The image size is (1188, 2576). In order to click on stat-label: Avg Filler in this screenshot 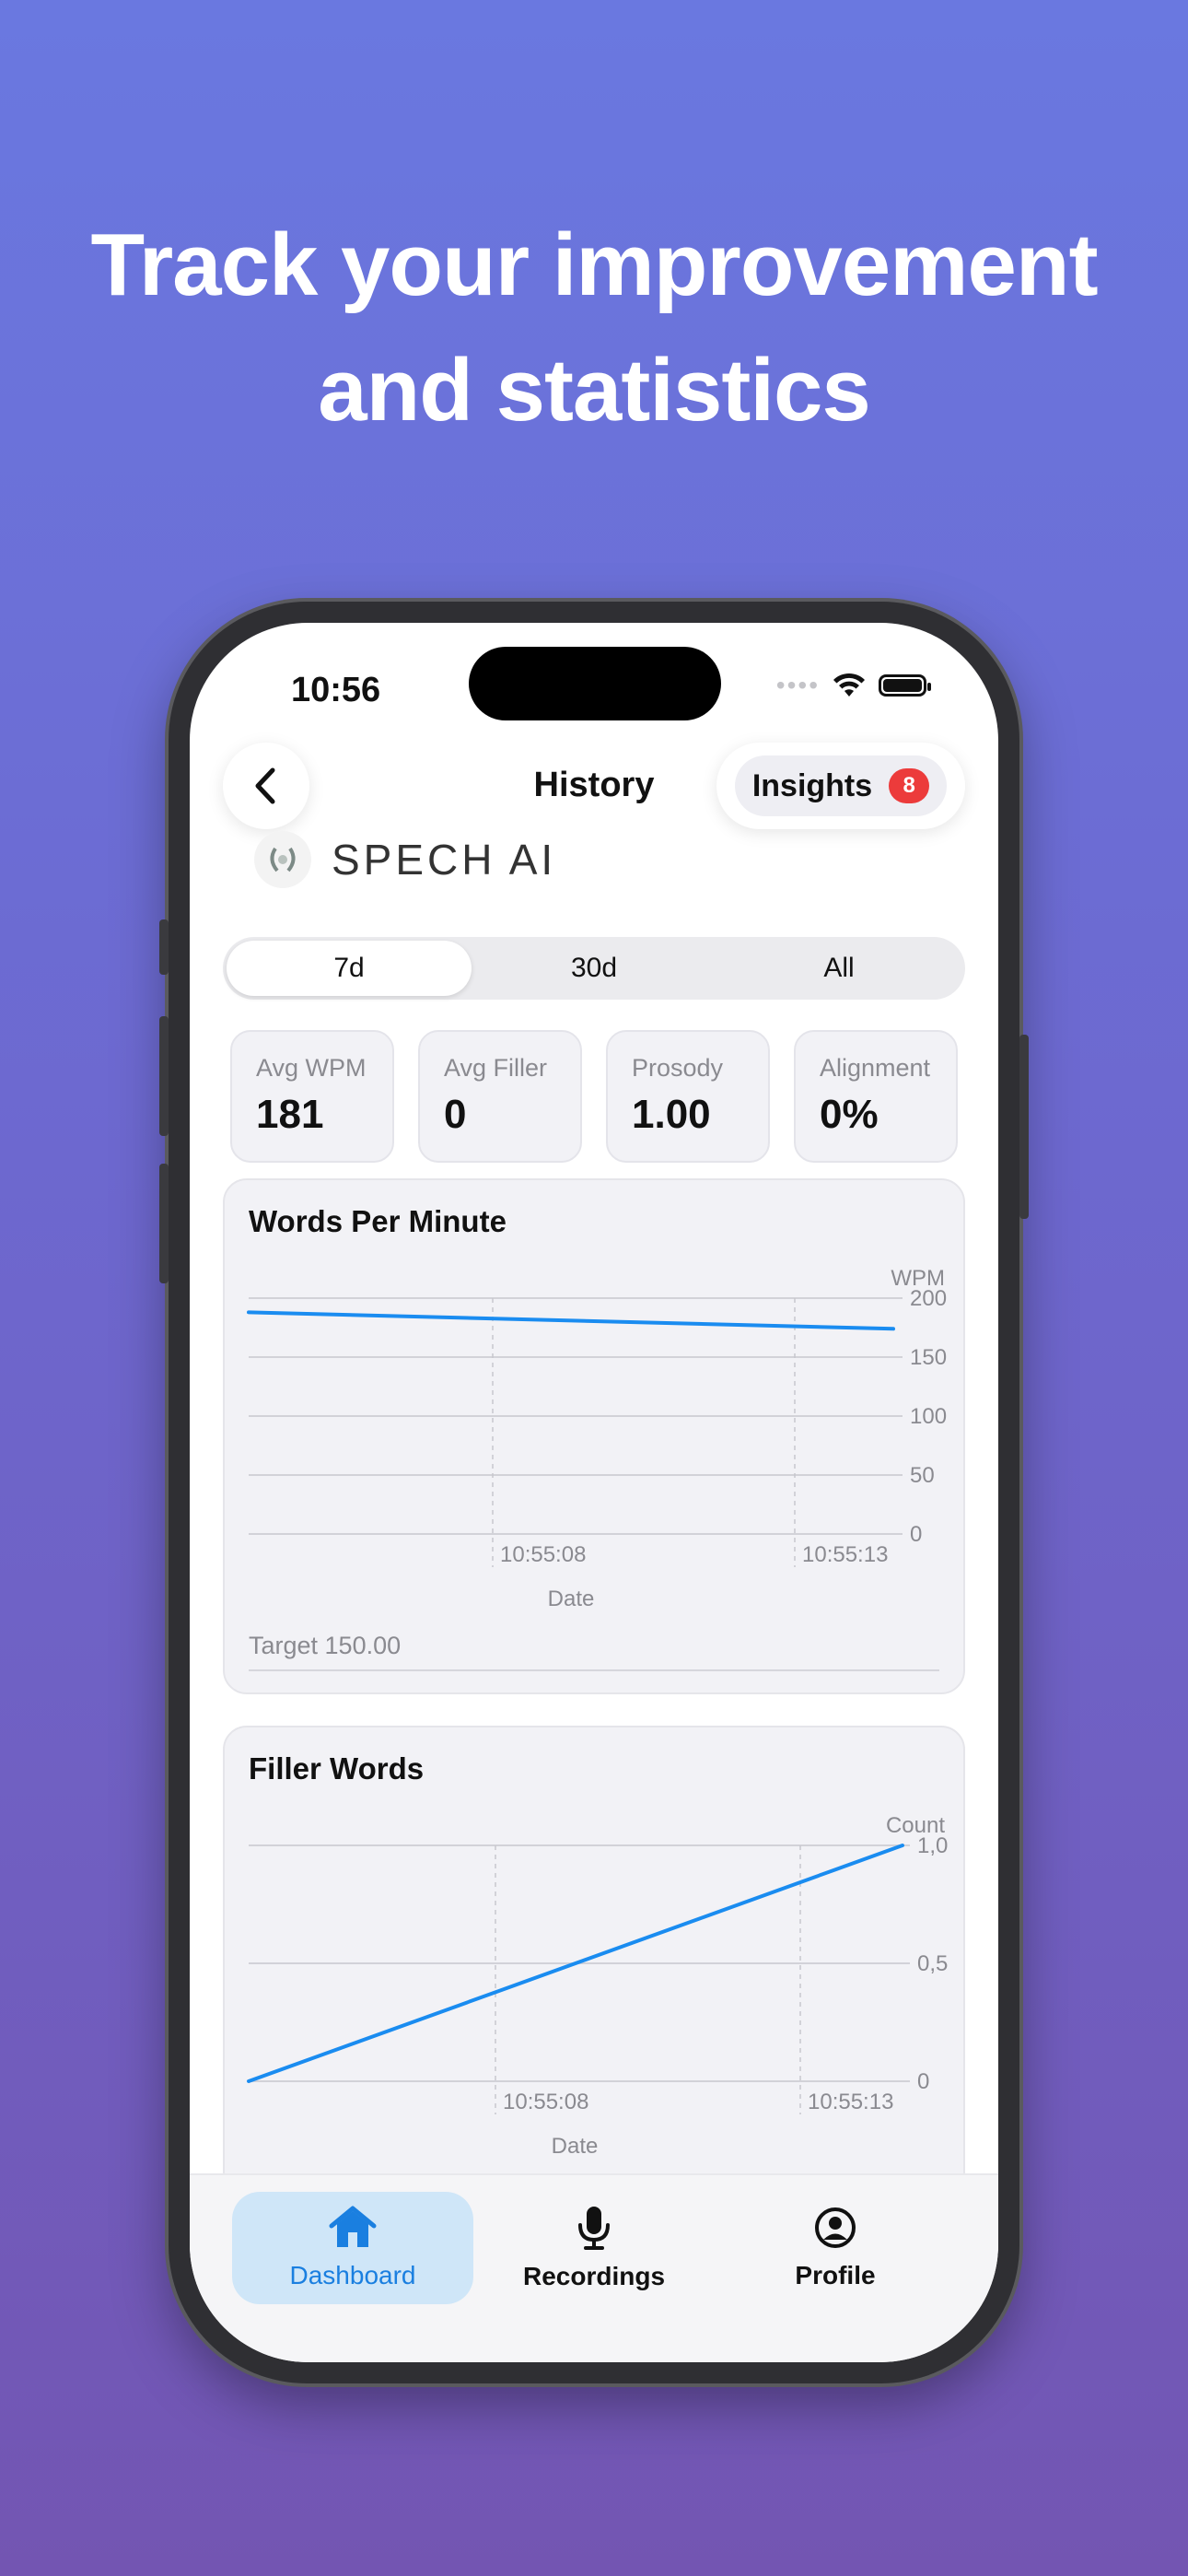, I will do `click(496, 1068)`.